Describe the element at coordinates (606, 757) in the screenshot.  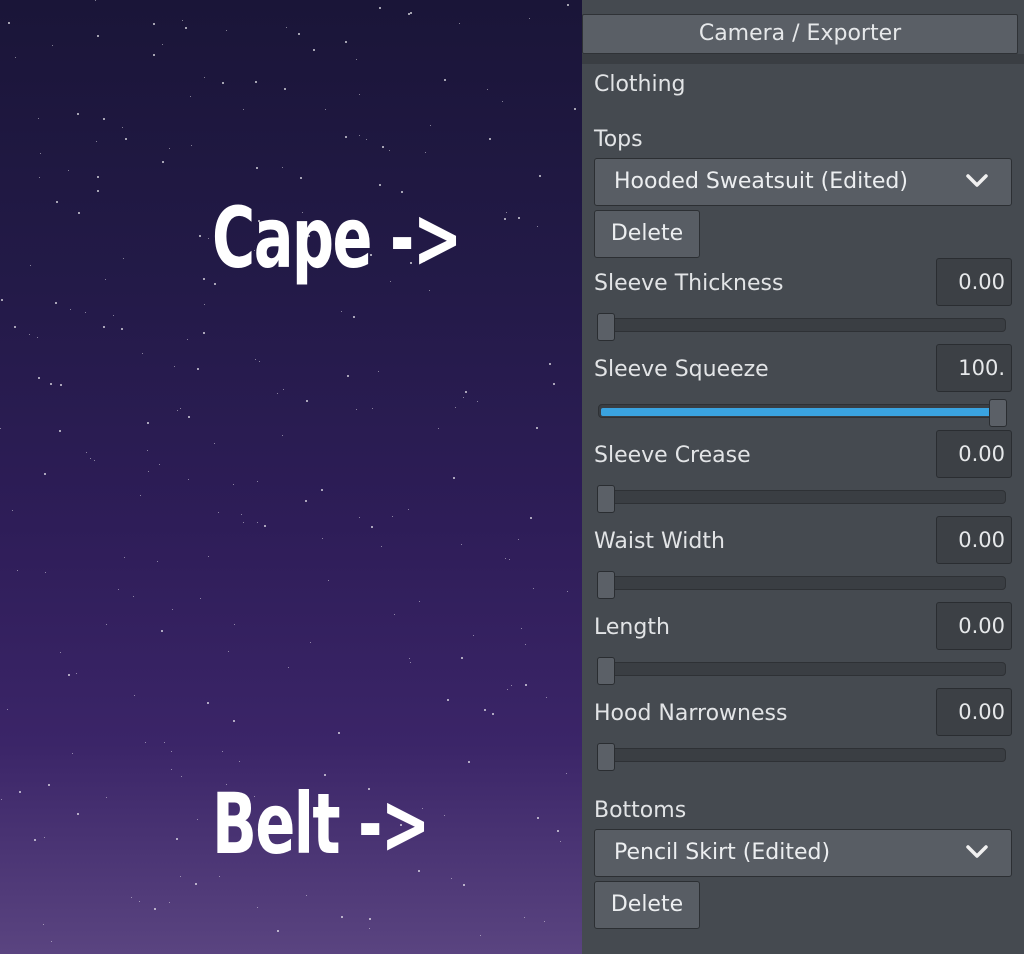
I see `hood-narrowness-slider-handle` at that location.